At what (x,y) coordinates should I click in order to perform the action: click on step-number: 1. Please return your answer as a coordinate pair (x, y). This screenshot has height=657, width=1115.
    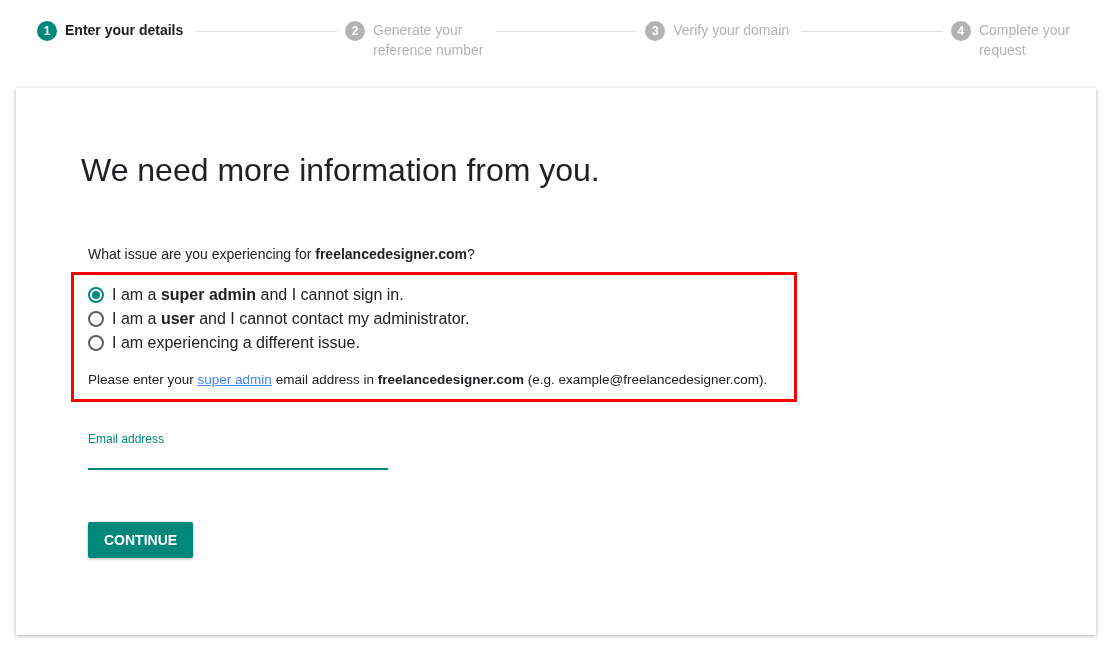
    Looking at the image, I should click on (47, 31).